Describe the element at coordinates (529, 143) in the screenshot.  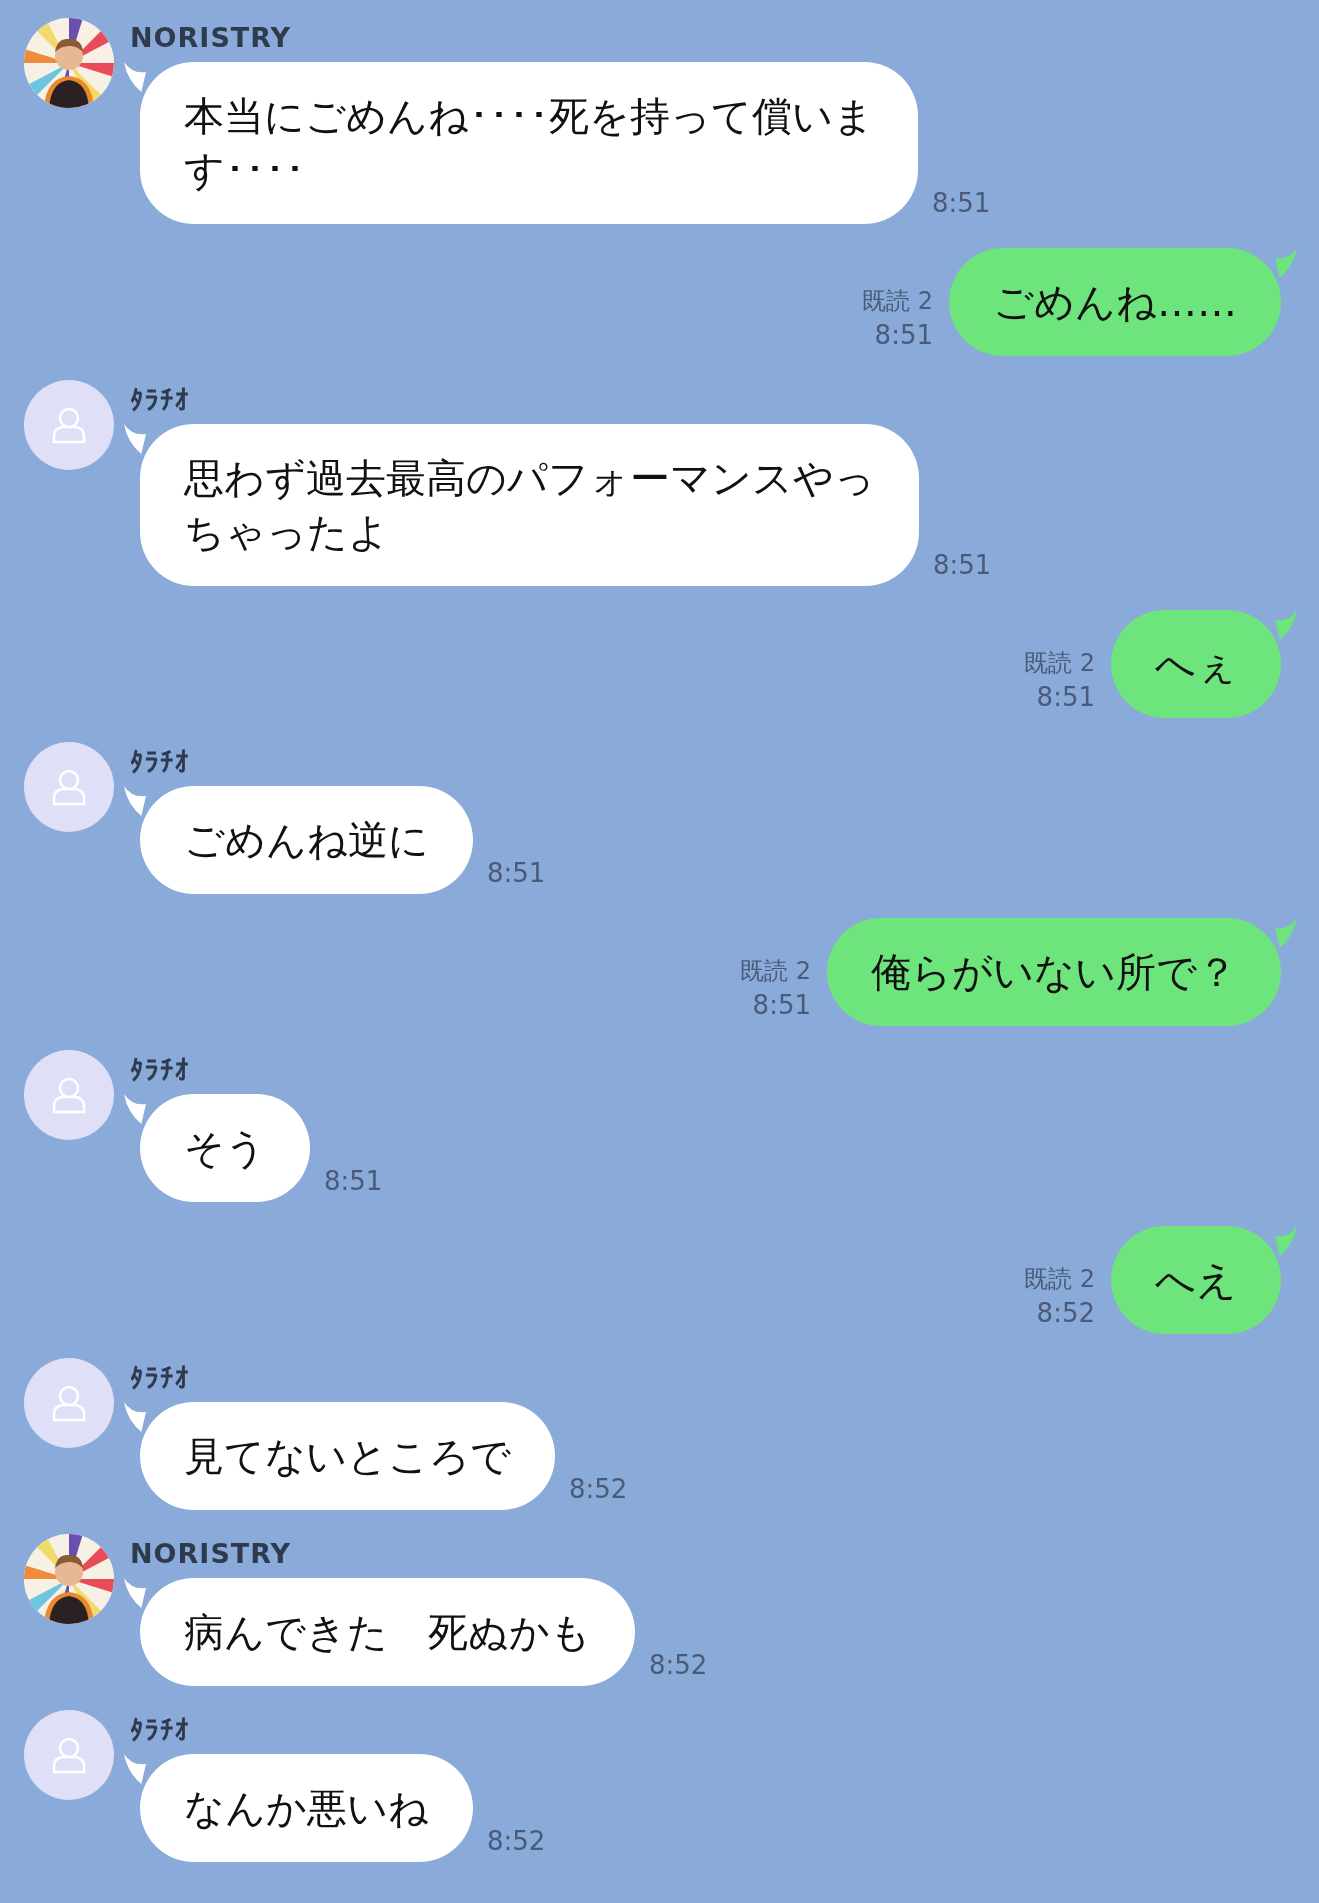
I see `message-bubble: 本当にごめんね････死を持って償いま す････` at that location.